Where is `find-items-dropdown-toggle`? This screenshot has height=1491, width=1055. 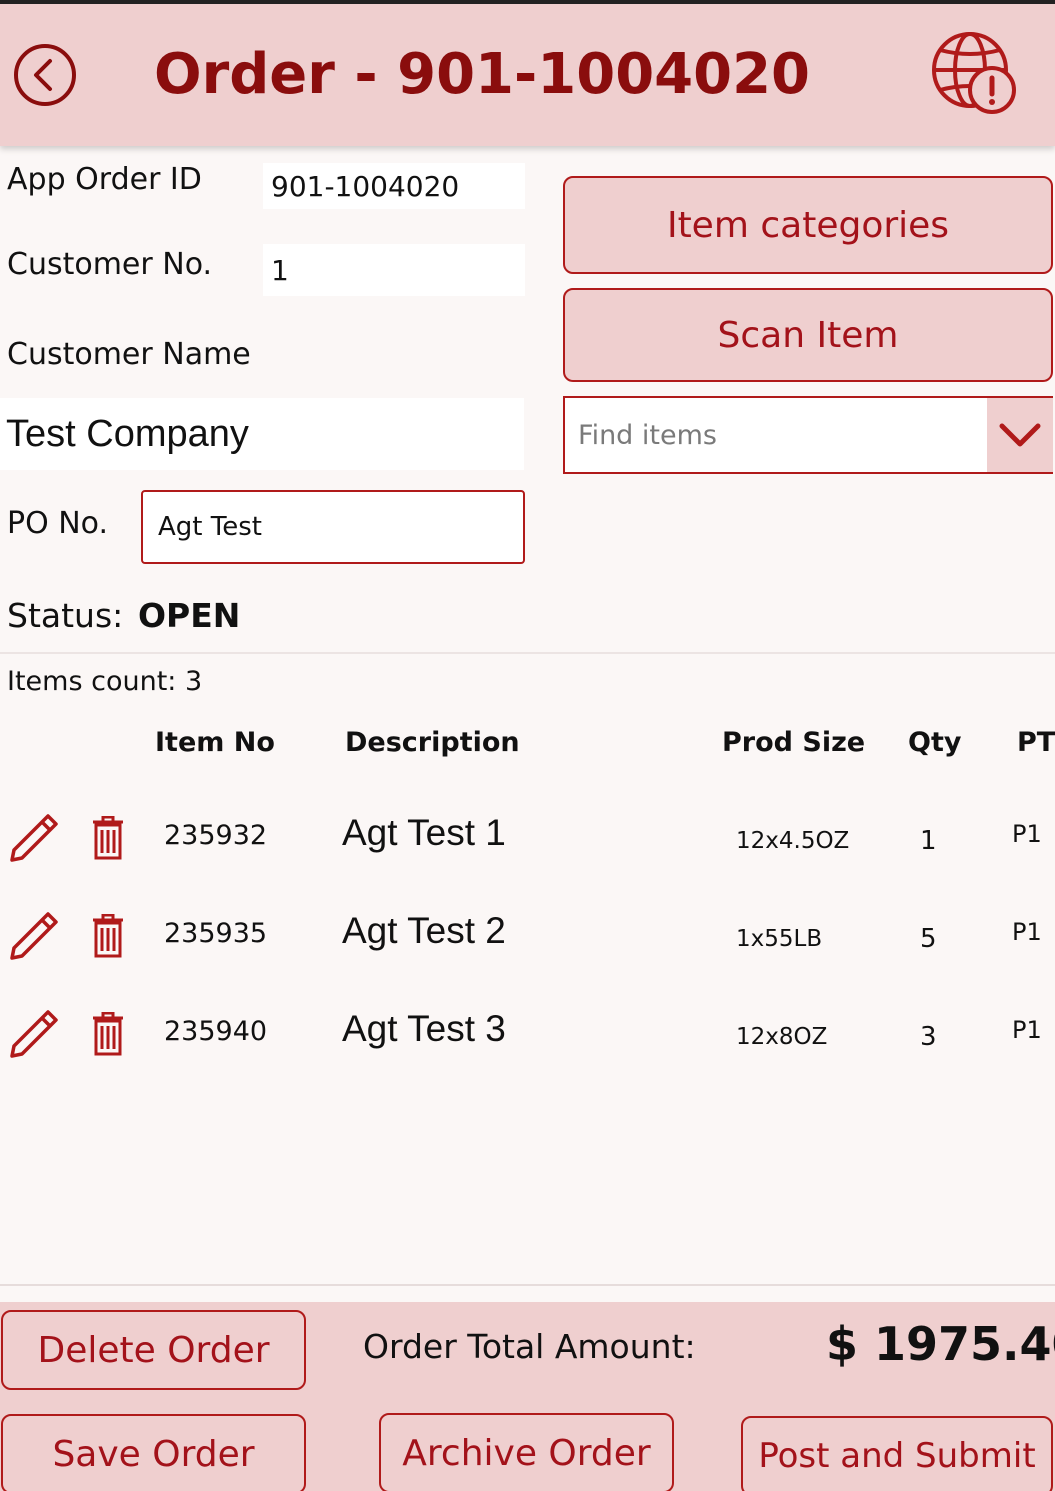
find-items-dropdown-toggle is located at coordinates (1020, 435).